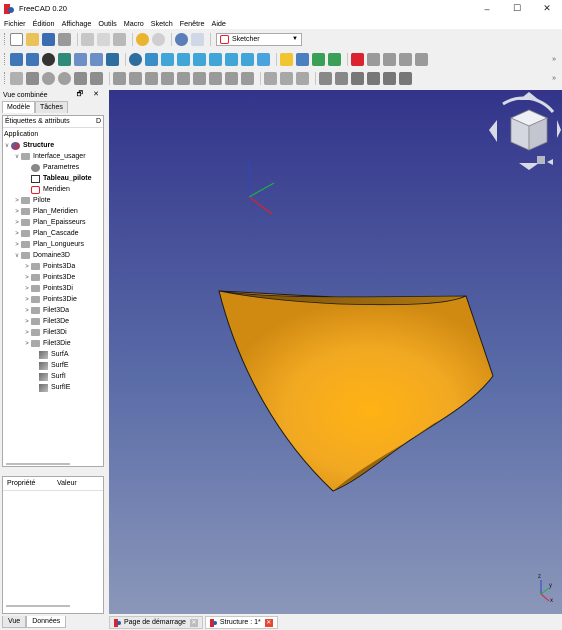 The image size is (562, 630). What do you see at coordinates (96, 59) in the screenshot?
I see `forward-arrow-icon` at bounding box center [96, 59].